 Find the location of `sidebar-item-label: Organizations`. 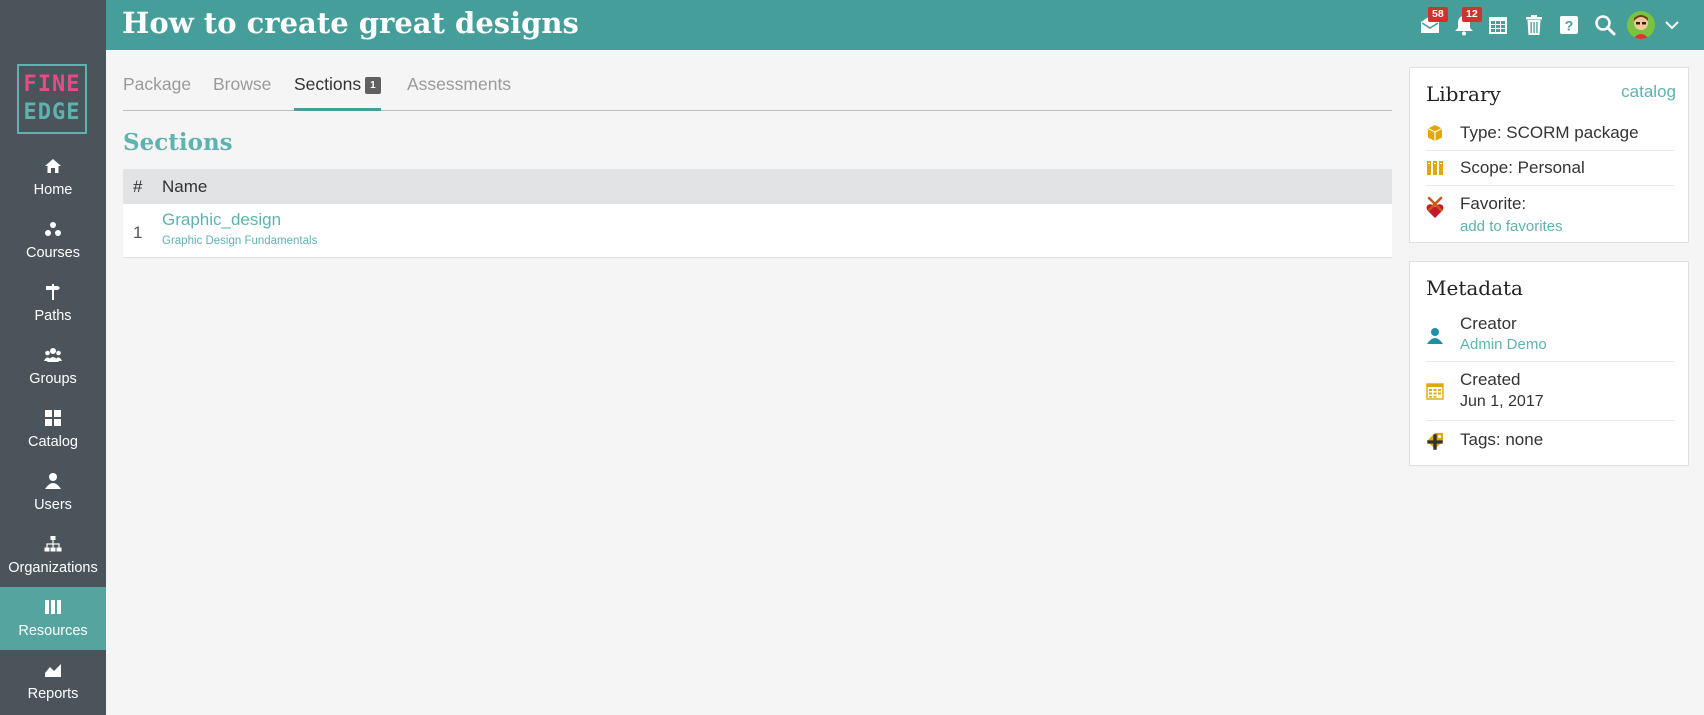

sidebar-item-label: Organizations is located at coordinates (53, 568).